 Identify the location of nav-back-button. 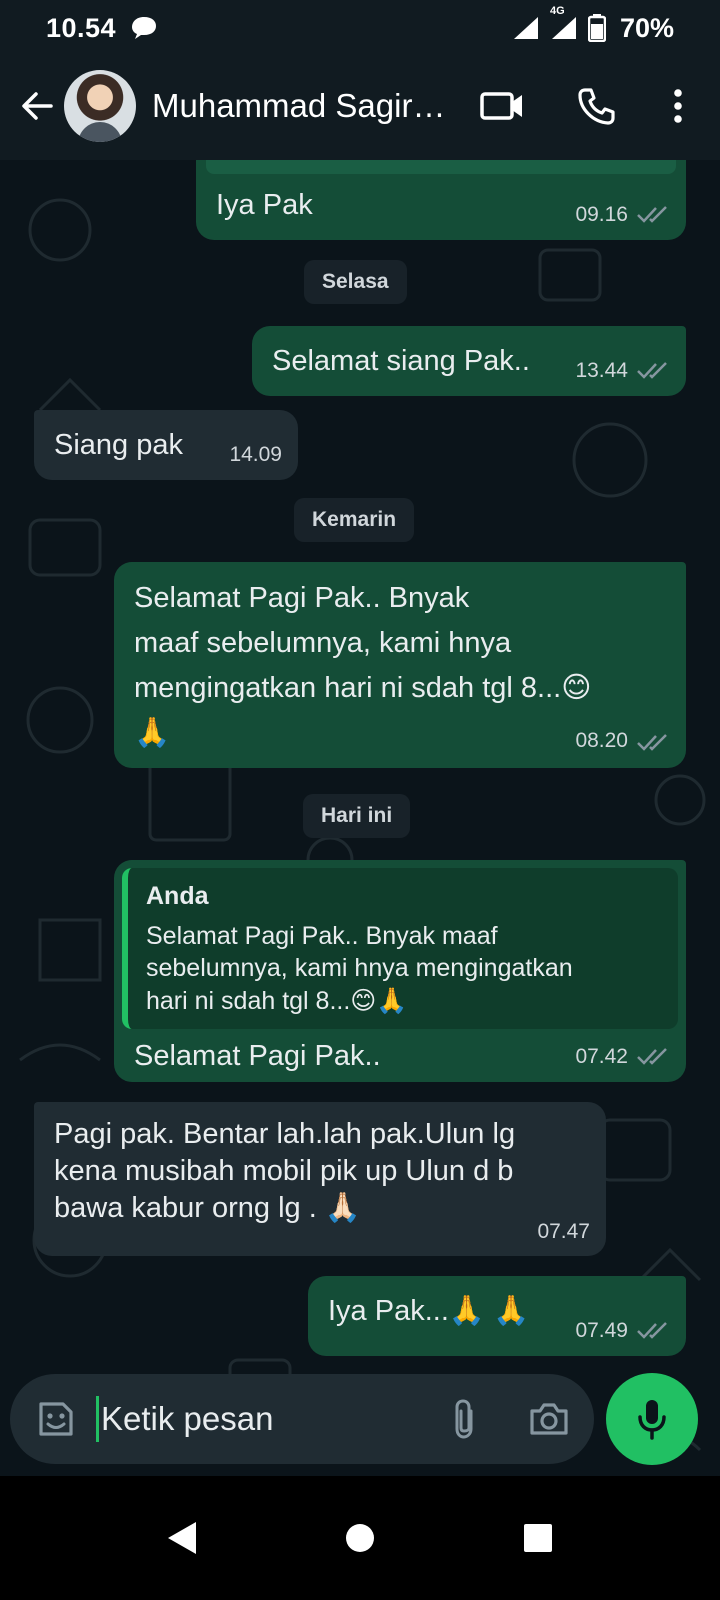
(182, 1538).